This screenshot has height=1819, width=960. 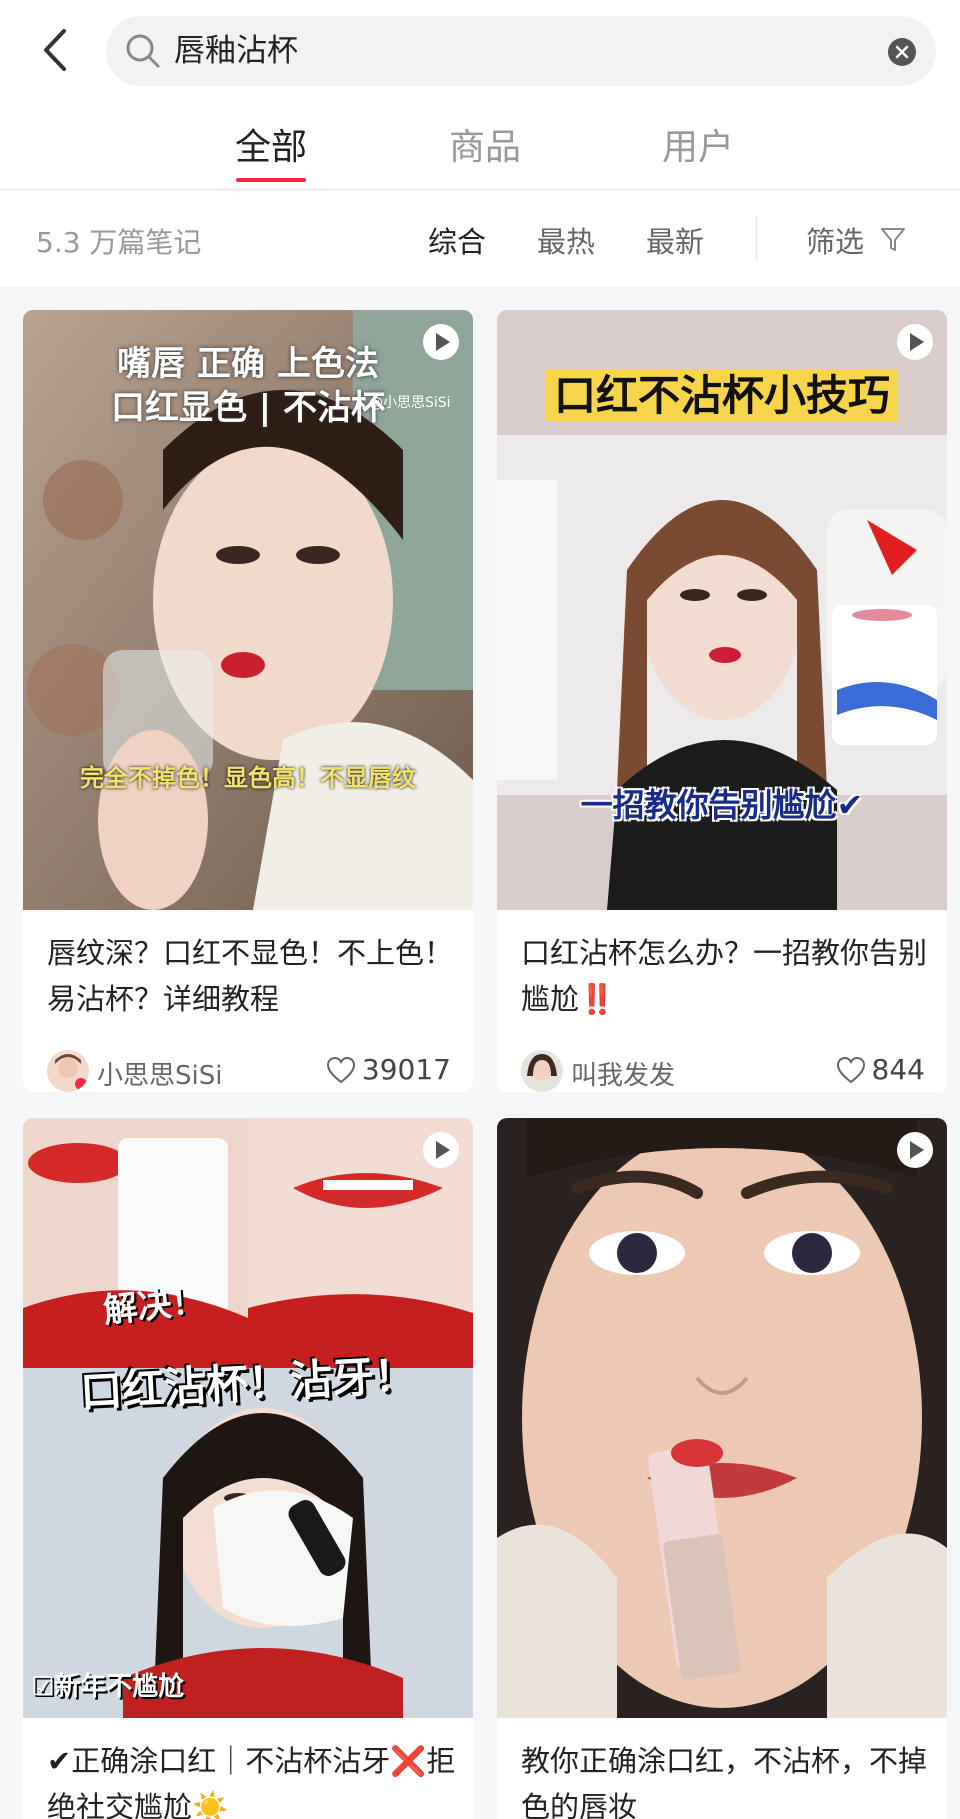 I want to click on cover-caption: ☑新年不尴尬, so click(x=108, y=1687).